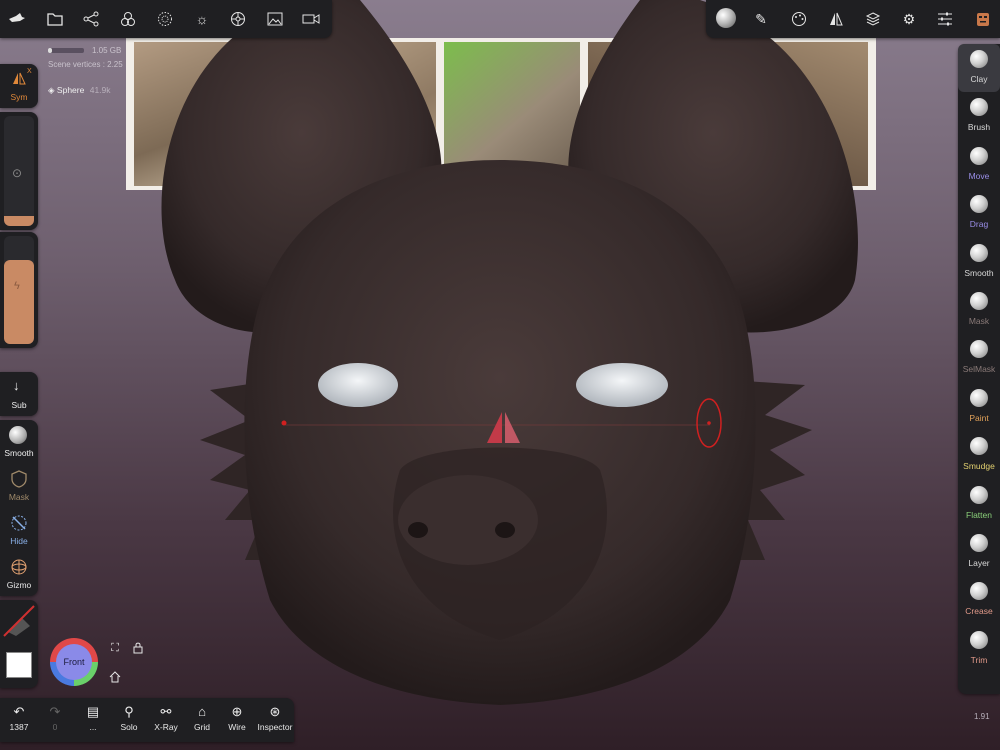 The height and width of the screenshot is (750, 1000). I want to click on mask-label: Mask, so click(19, 497).